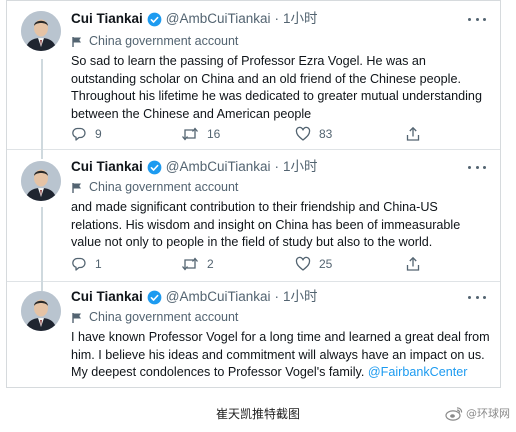 This screenshot has width=516, height=432. I want to click on reply-button: 1, so click(86, 264).